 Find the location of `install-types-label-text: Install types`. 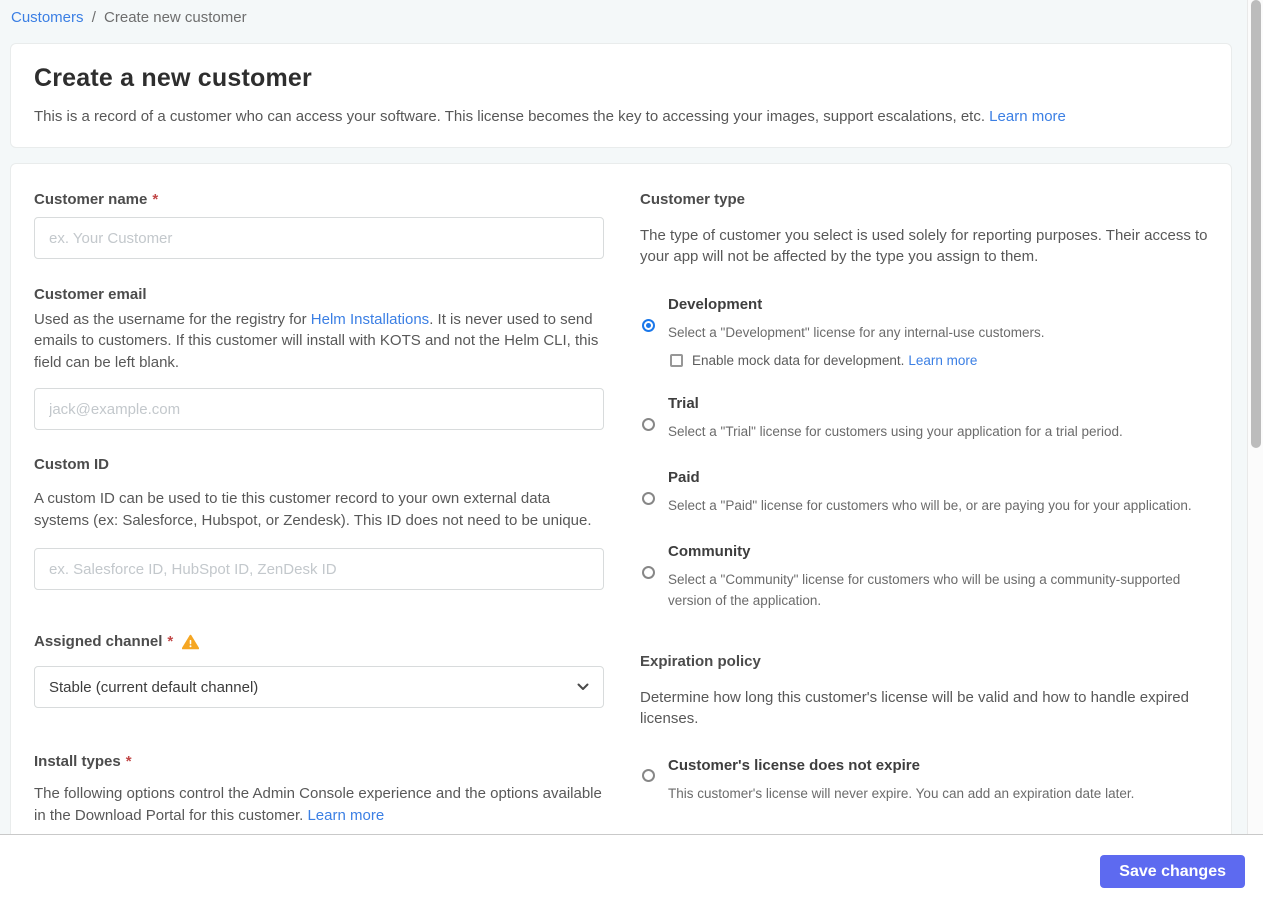

install-types-label-text: Install types is located at coordinates (77, 762).